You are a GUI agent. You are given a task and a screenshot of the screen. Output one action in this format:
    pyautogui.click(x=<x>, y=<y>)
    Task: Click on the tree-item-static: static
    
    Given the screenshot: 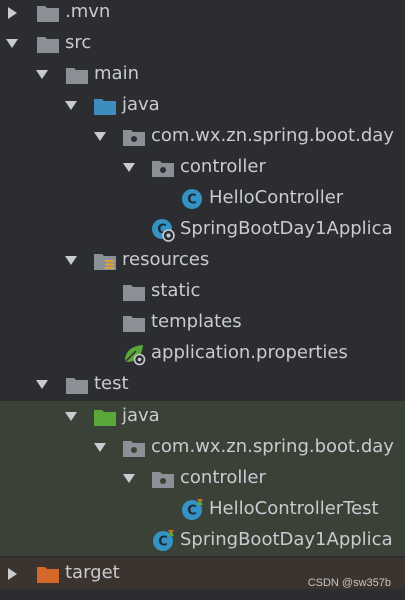 What is the action you would take?
    pyautogui.click(x=202, y=291)
    